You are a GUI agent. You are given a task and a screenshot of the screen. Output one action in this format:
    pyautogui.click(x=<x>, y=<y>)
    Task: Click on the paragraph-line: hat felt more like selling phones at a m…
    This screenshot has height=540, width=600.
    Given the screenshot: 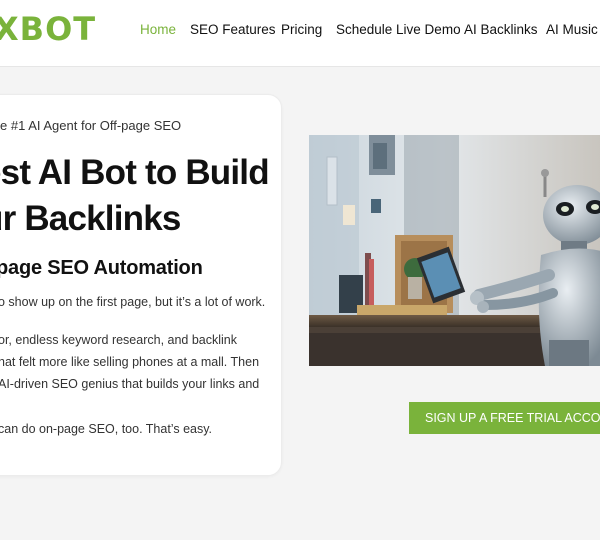 What is the action you would take?
    pyautogui.click(x=130, y=362)
    